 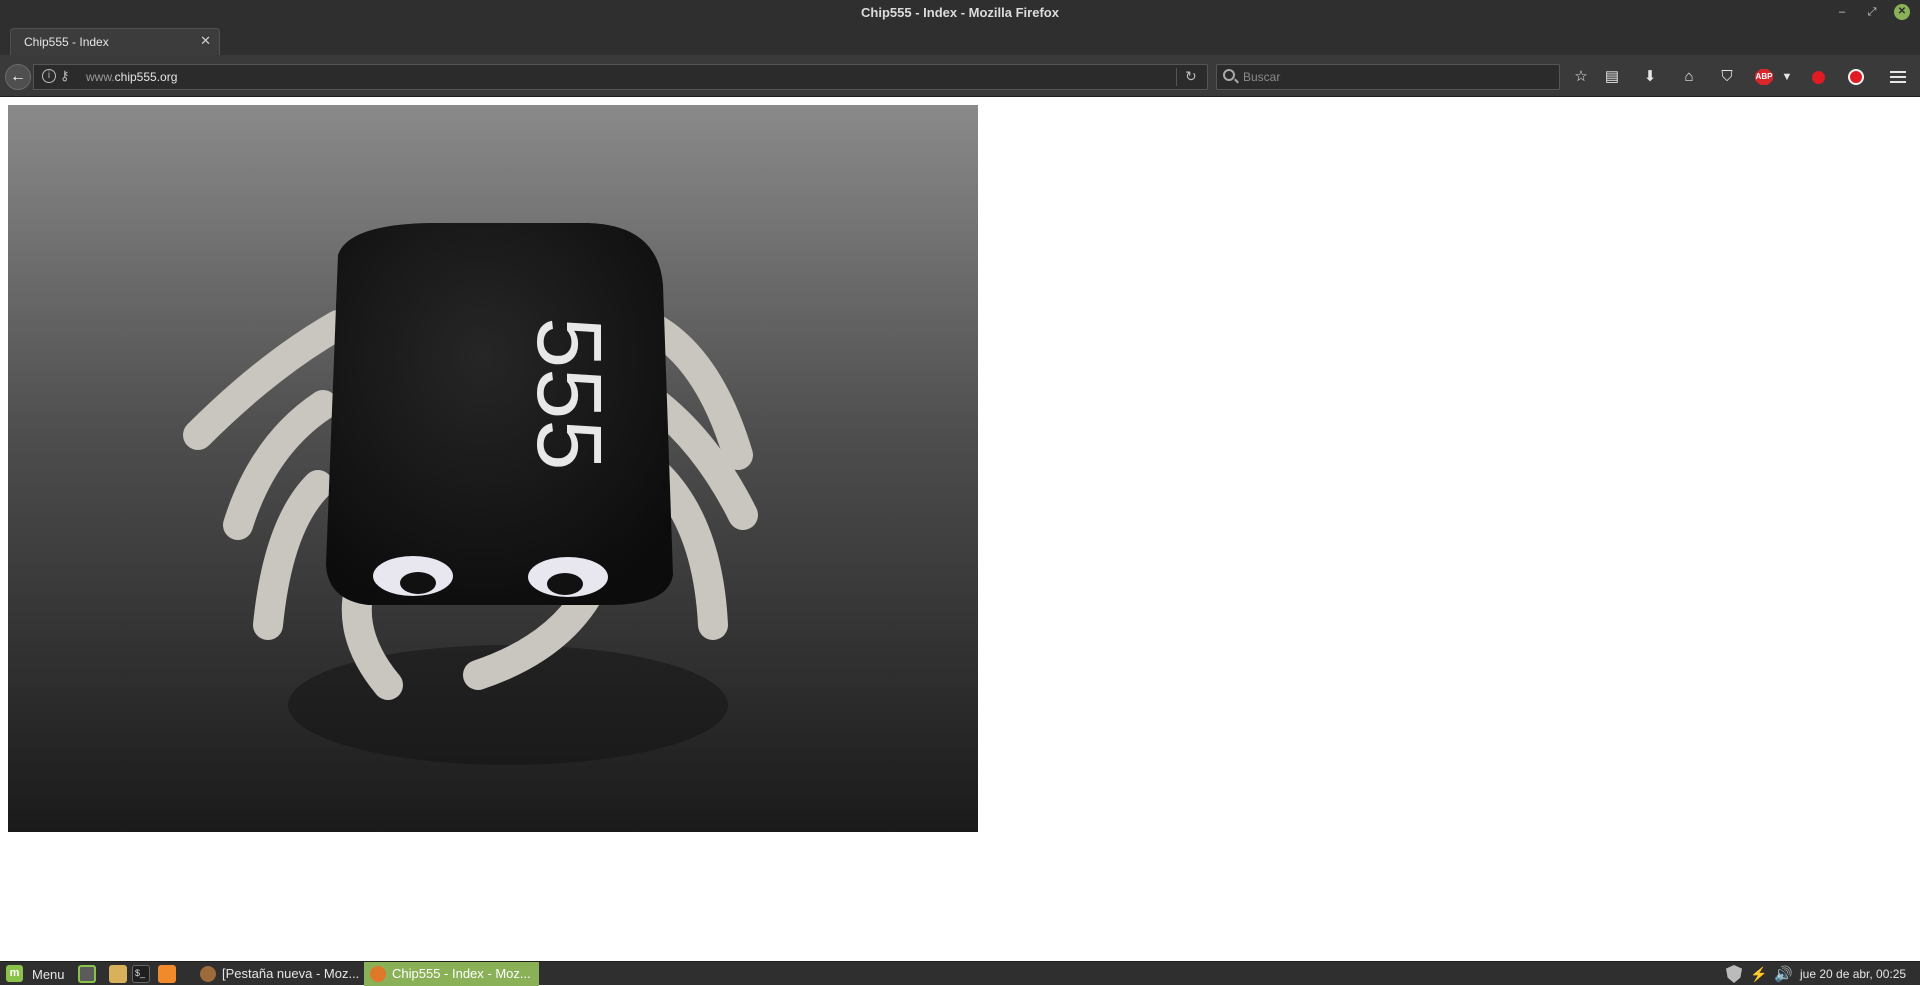 What do you see at coordinates (115, 41) in the screenshot?
I see `tab-chip555: Chip555 - Index ✕` at bounding box center [115, 41].